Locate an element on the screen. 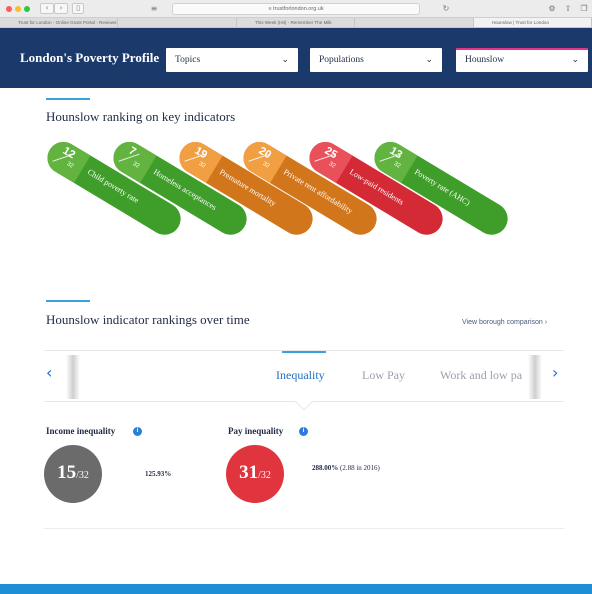 The image size is (592, 594). close-window-icon is located at coordinates (9, 9).